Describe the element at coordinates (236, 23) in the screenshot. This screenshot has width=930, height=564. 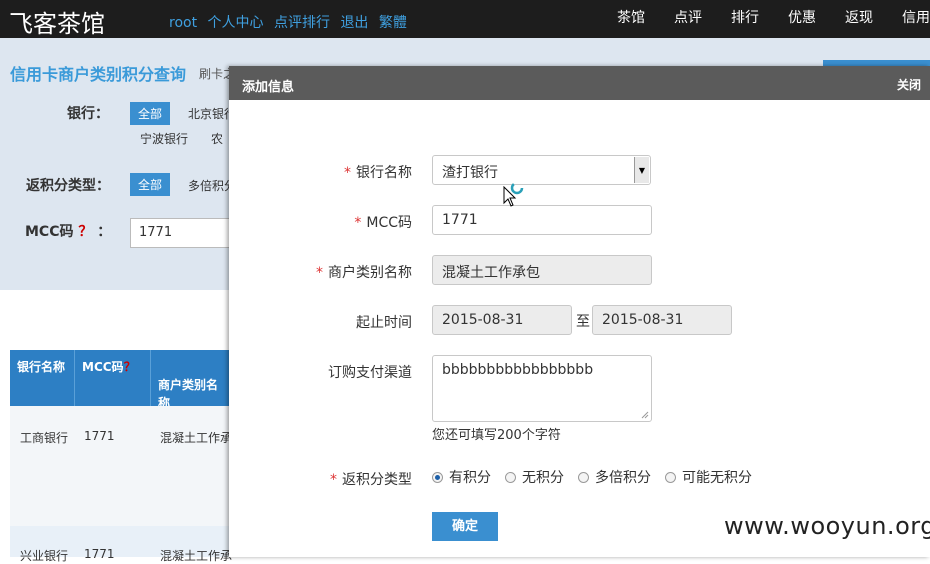
I see `user-link-profile: 个人中心` at that location.